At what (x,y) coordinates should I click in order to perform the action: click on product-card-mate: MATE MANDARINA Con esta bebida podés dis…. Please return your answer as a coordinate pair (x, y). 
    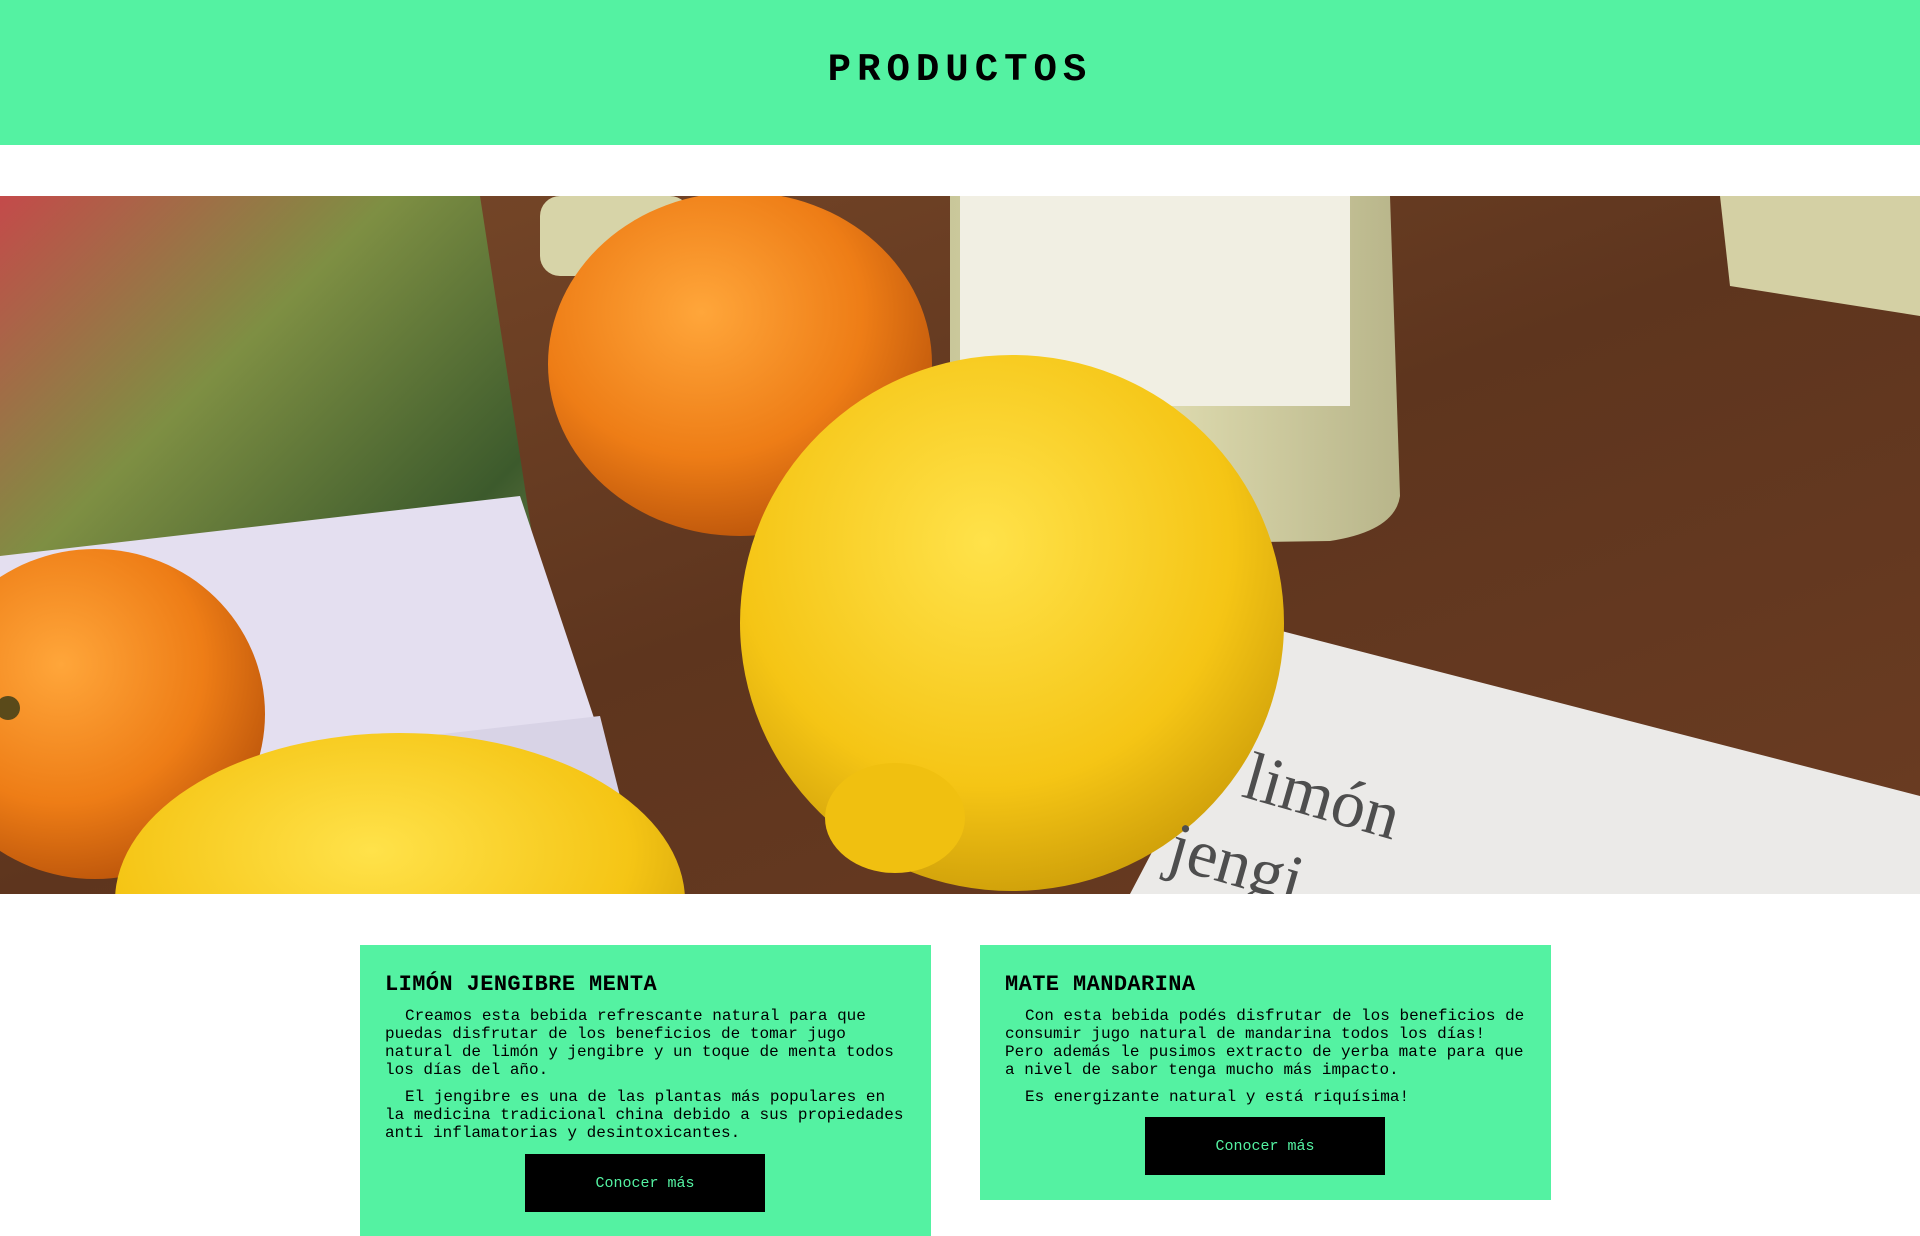
    Looking at the image, I should click on (1265, 1072).